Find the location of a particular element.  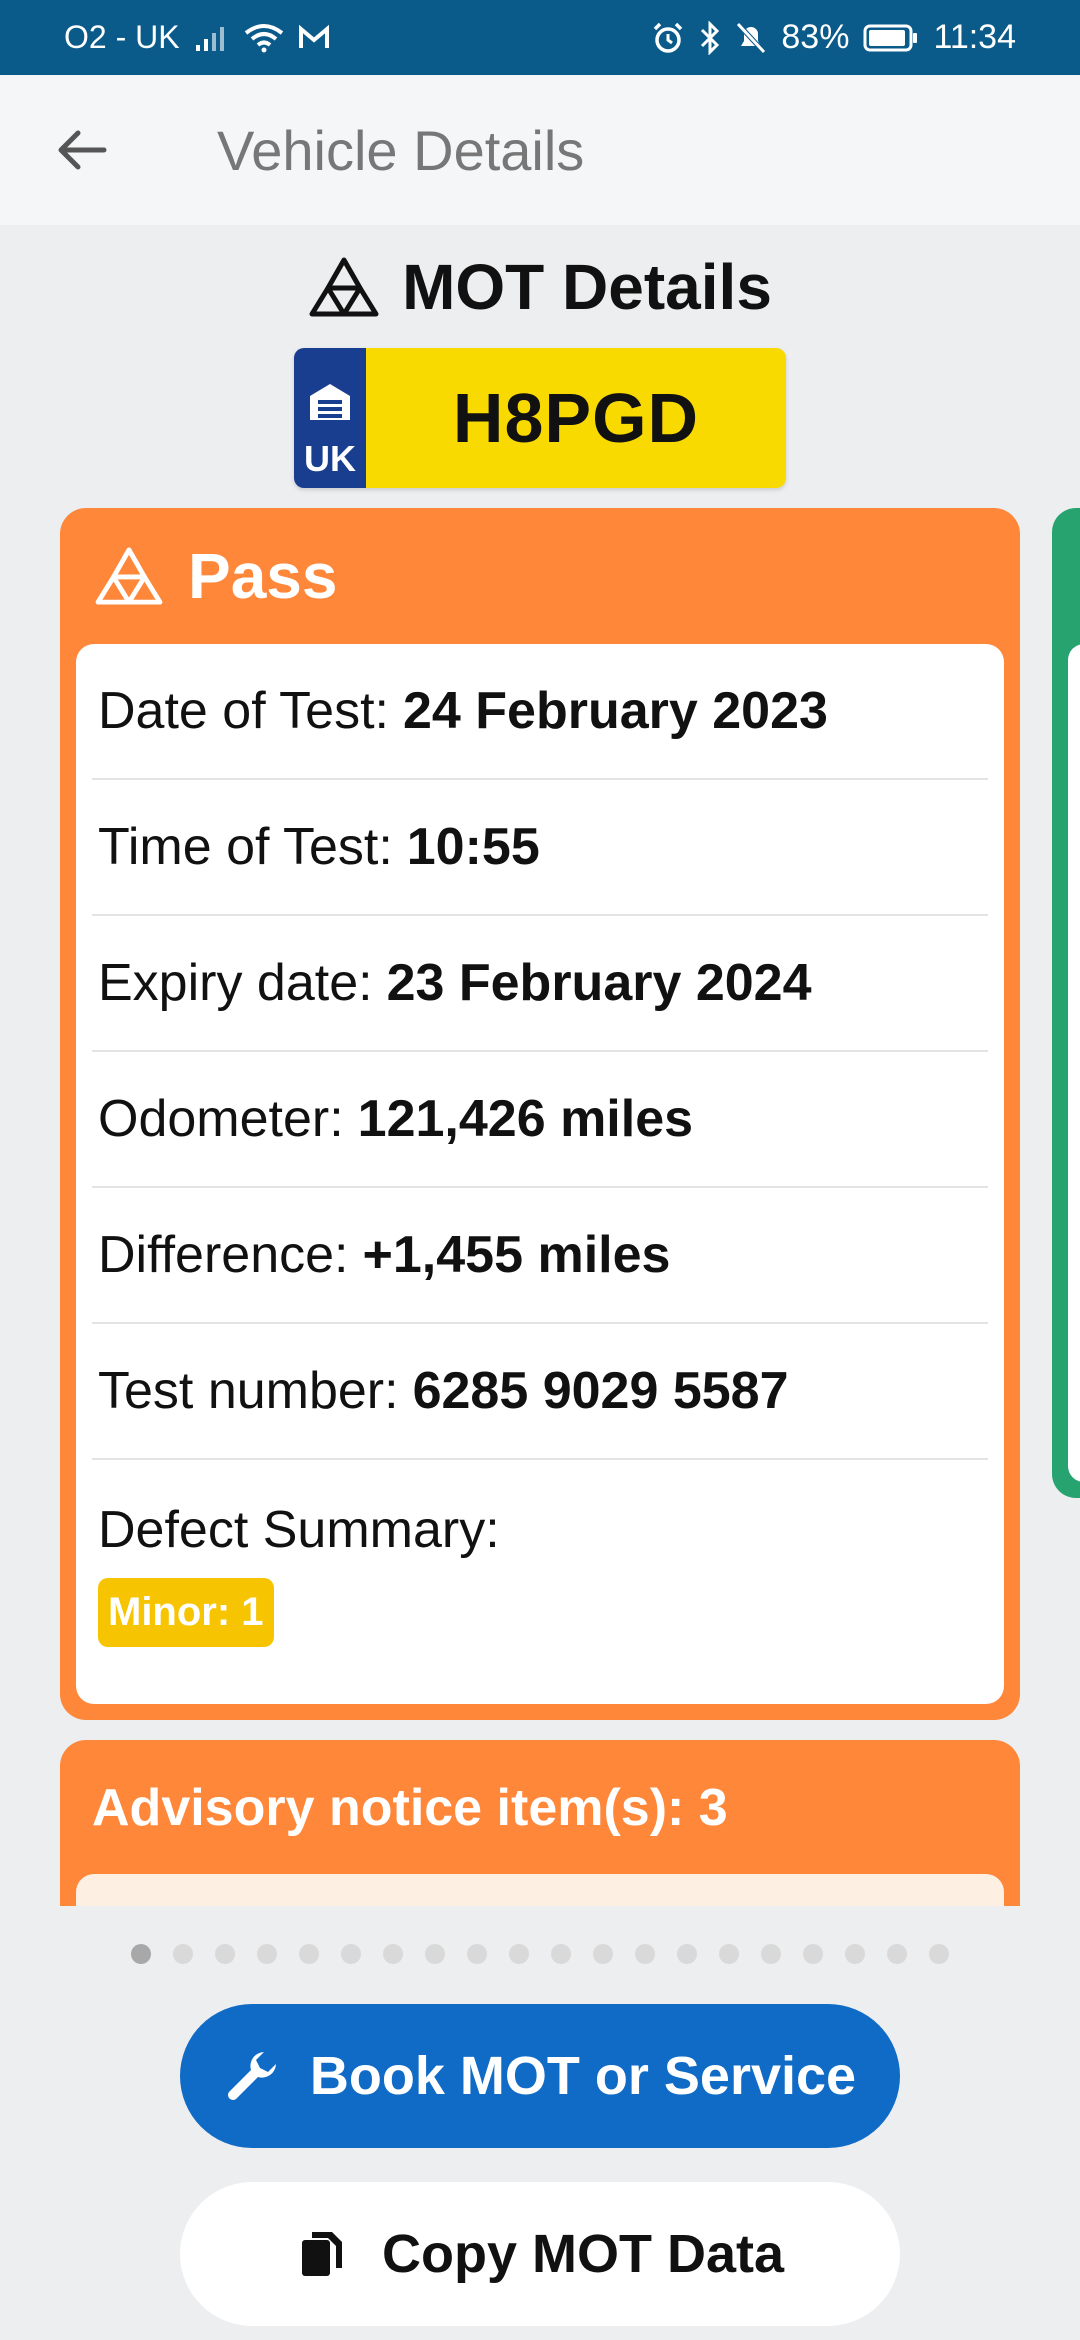

plate-registration: H8PGD is located at coordinates (576, 418).